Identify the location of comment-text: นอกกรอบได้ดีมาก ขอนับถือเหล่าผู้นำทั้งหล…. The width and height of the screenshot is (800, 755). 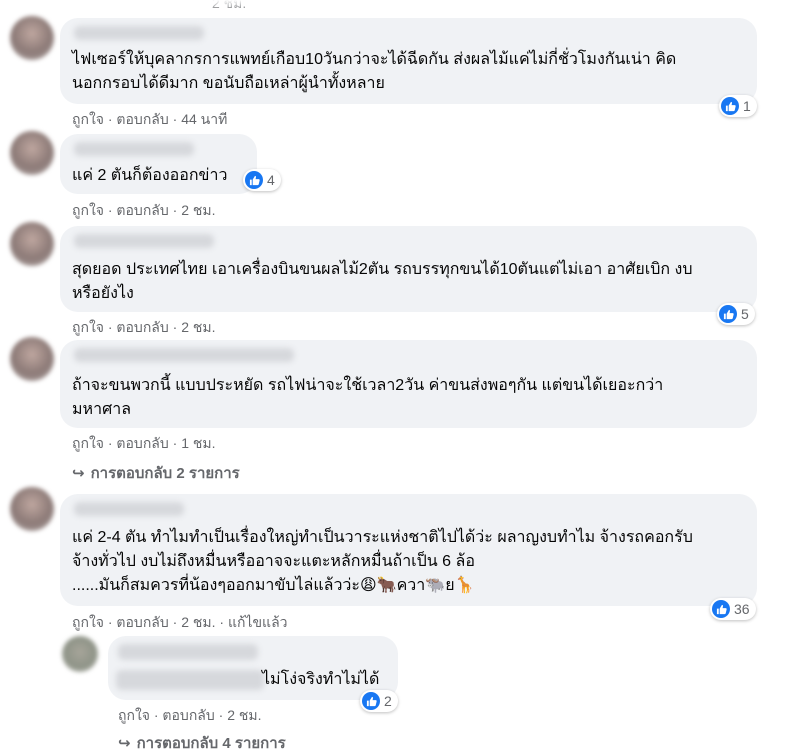
(228, 83).